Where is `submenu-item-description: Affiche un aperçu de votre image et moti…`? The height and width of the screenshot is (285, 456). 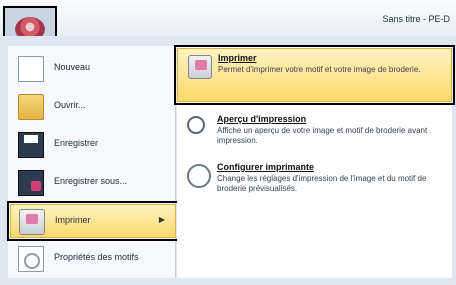 submenu-item-description: Affiche un aperçu de votre image et moti… is located at coordinates (322, 135).